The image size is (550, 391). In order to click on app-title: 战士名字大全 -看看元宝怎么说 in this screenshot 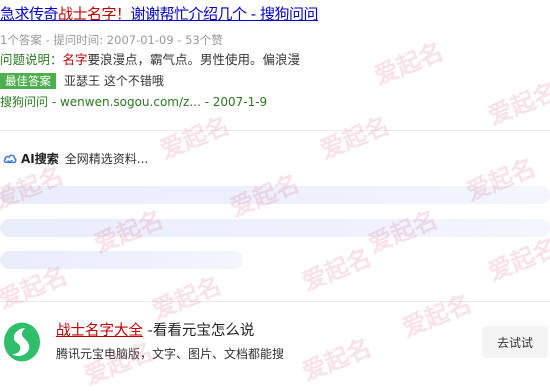, I will do `click(155, 331)`.